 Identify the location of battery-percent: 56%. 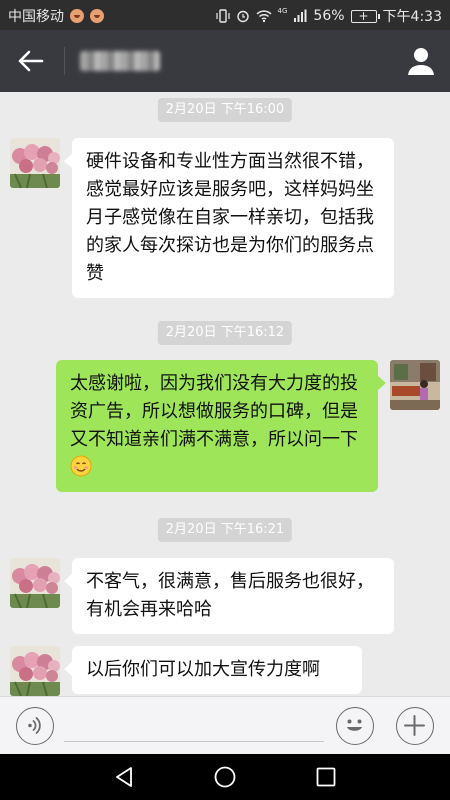
(329, 16).